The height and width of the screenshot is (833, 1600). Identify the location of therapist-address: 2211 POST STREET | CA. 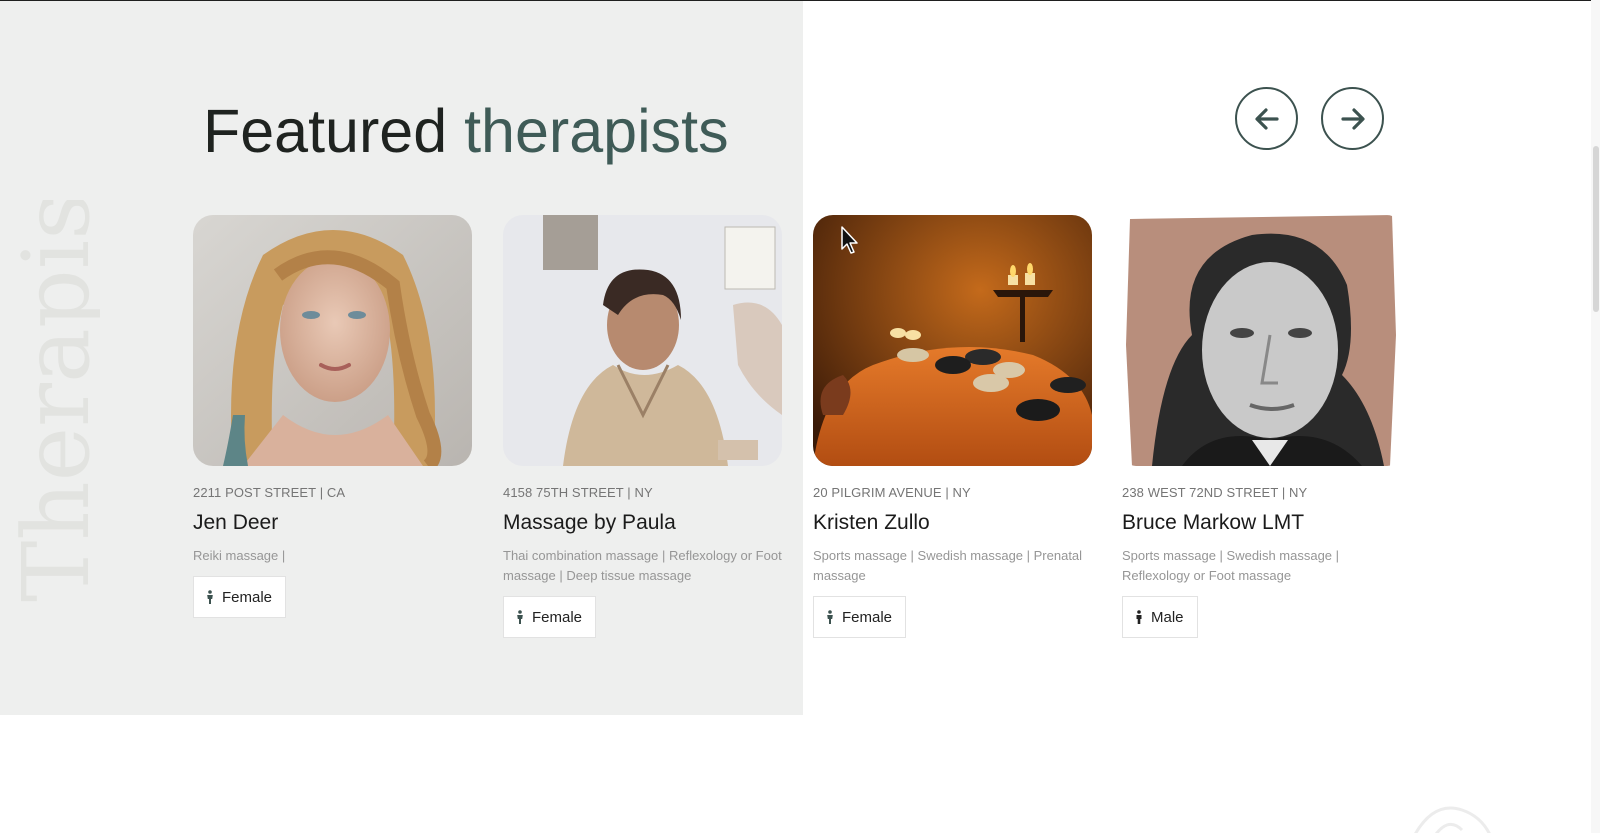
(269, 492).